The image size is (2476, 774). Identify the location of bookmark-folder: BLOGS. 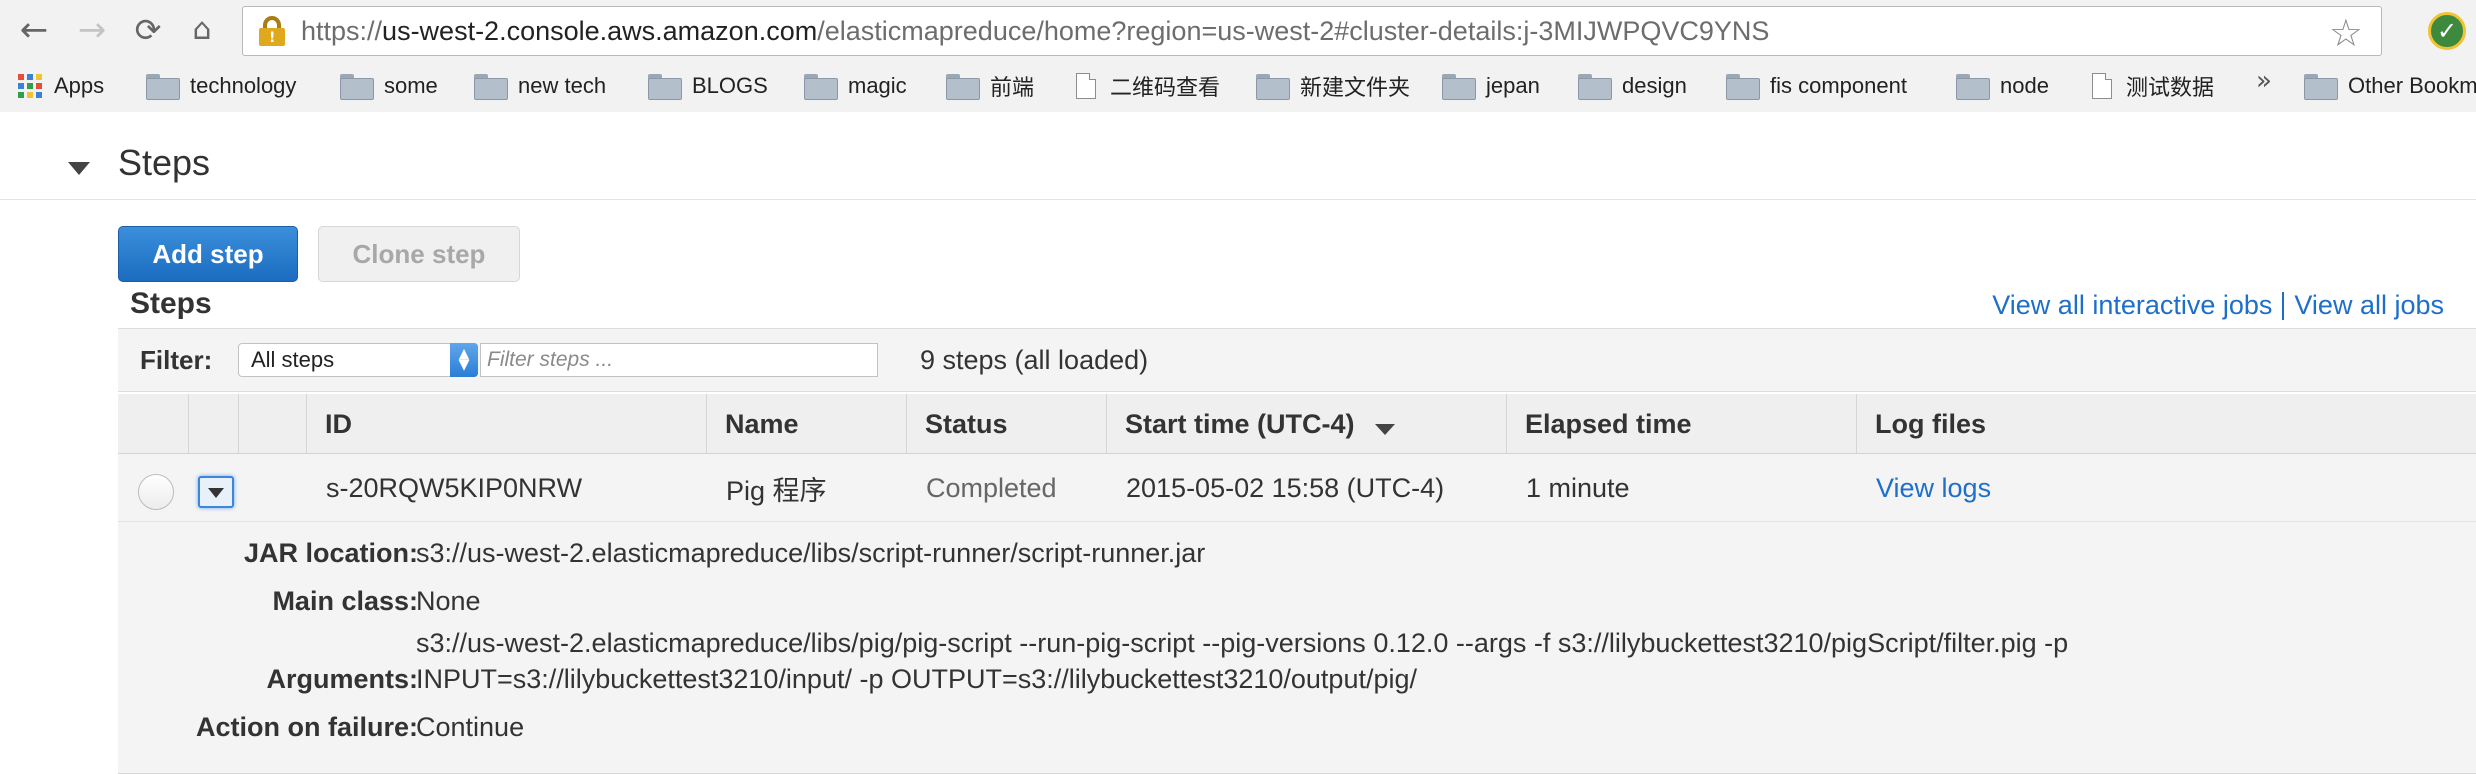
(708, 86).